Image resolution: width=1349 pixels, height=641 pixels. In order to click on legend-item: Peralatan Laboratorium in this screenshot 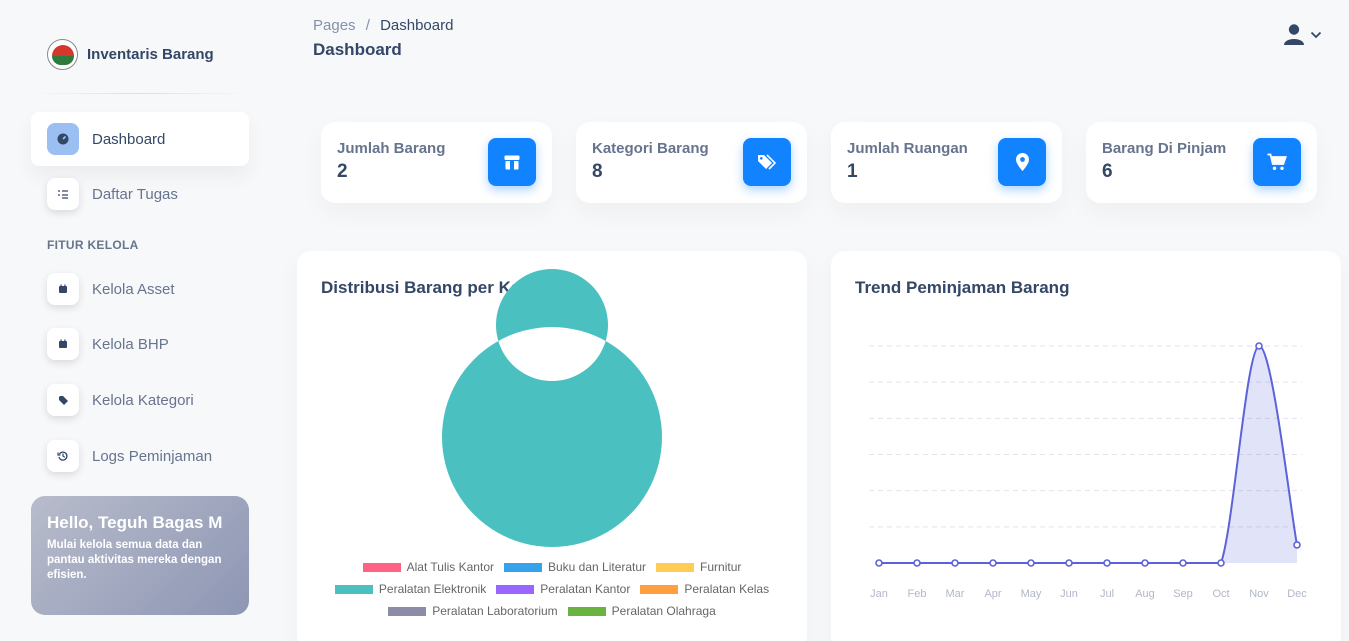, I will do `click(473, 611)`.